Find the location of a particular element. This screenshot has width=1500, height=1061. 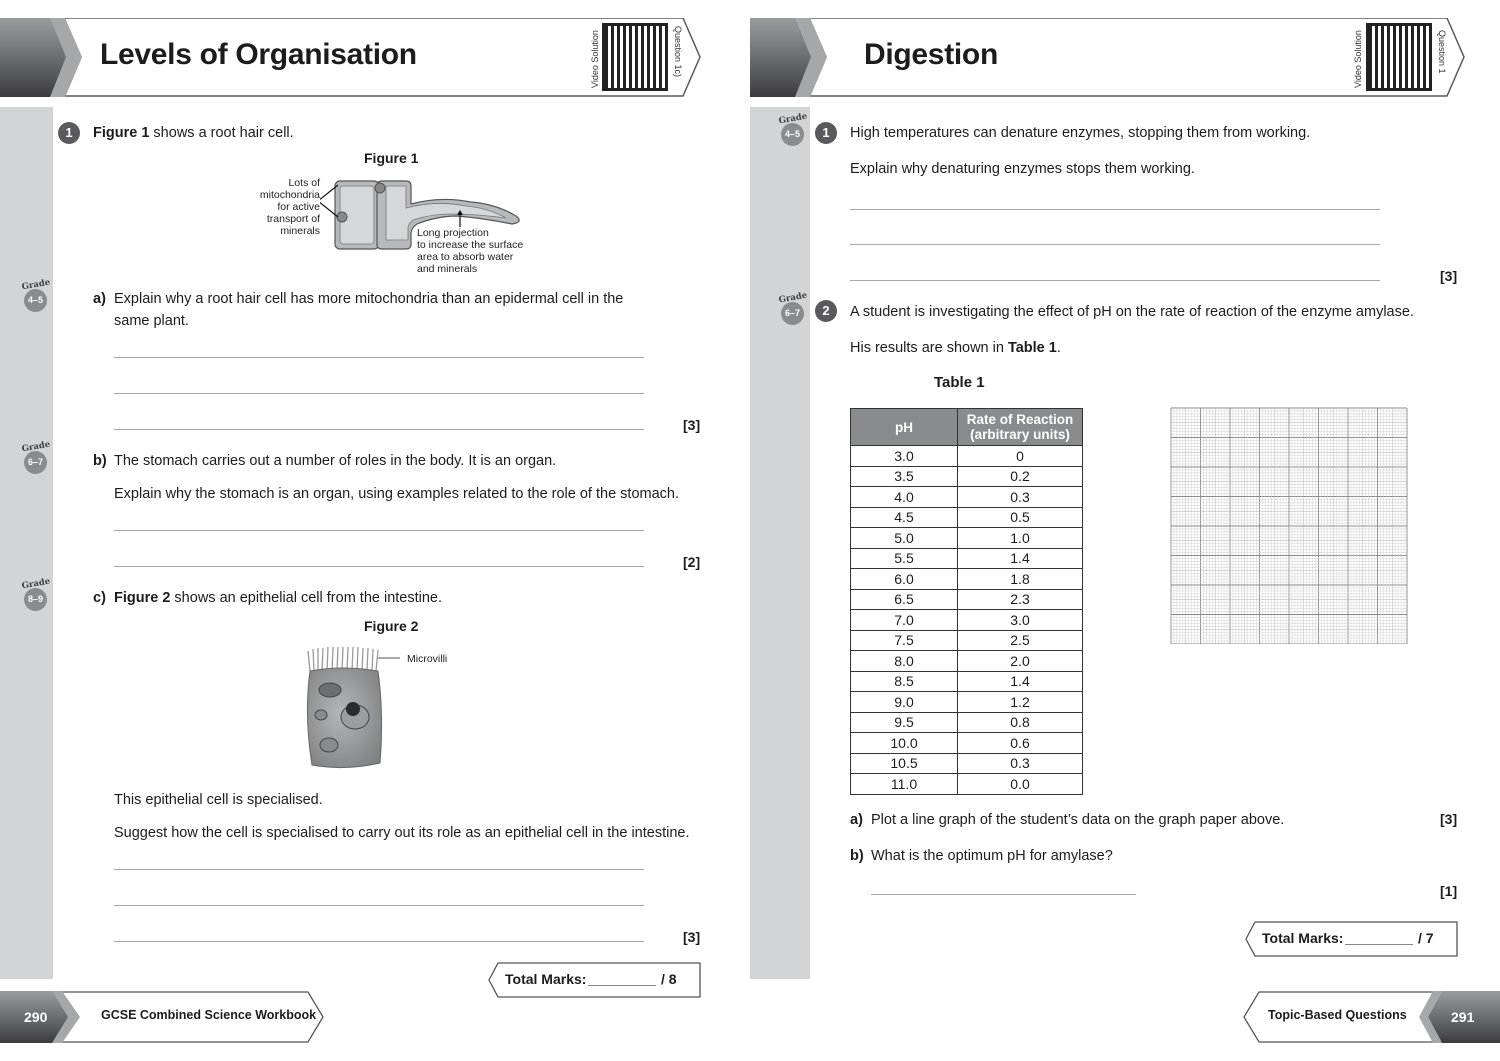

cell-ph: 7.0 is located at coordinates (904, 620).